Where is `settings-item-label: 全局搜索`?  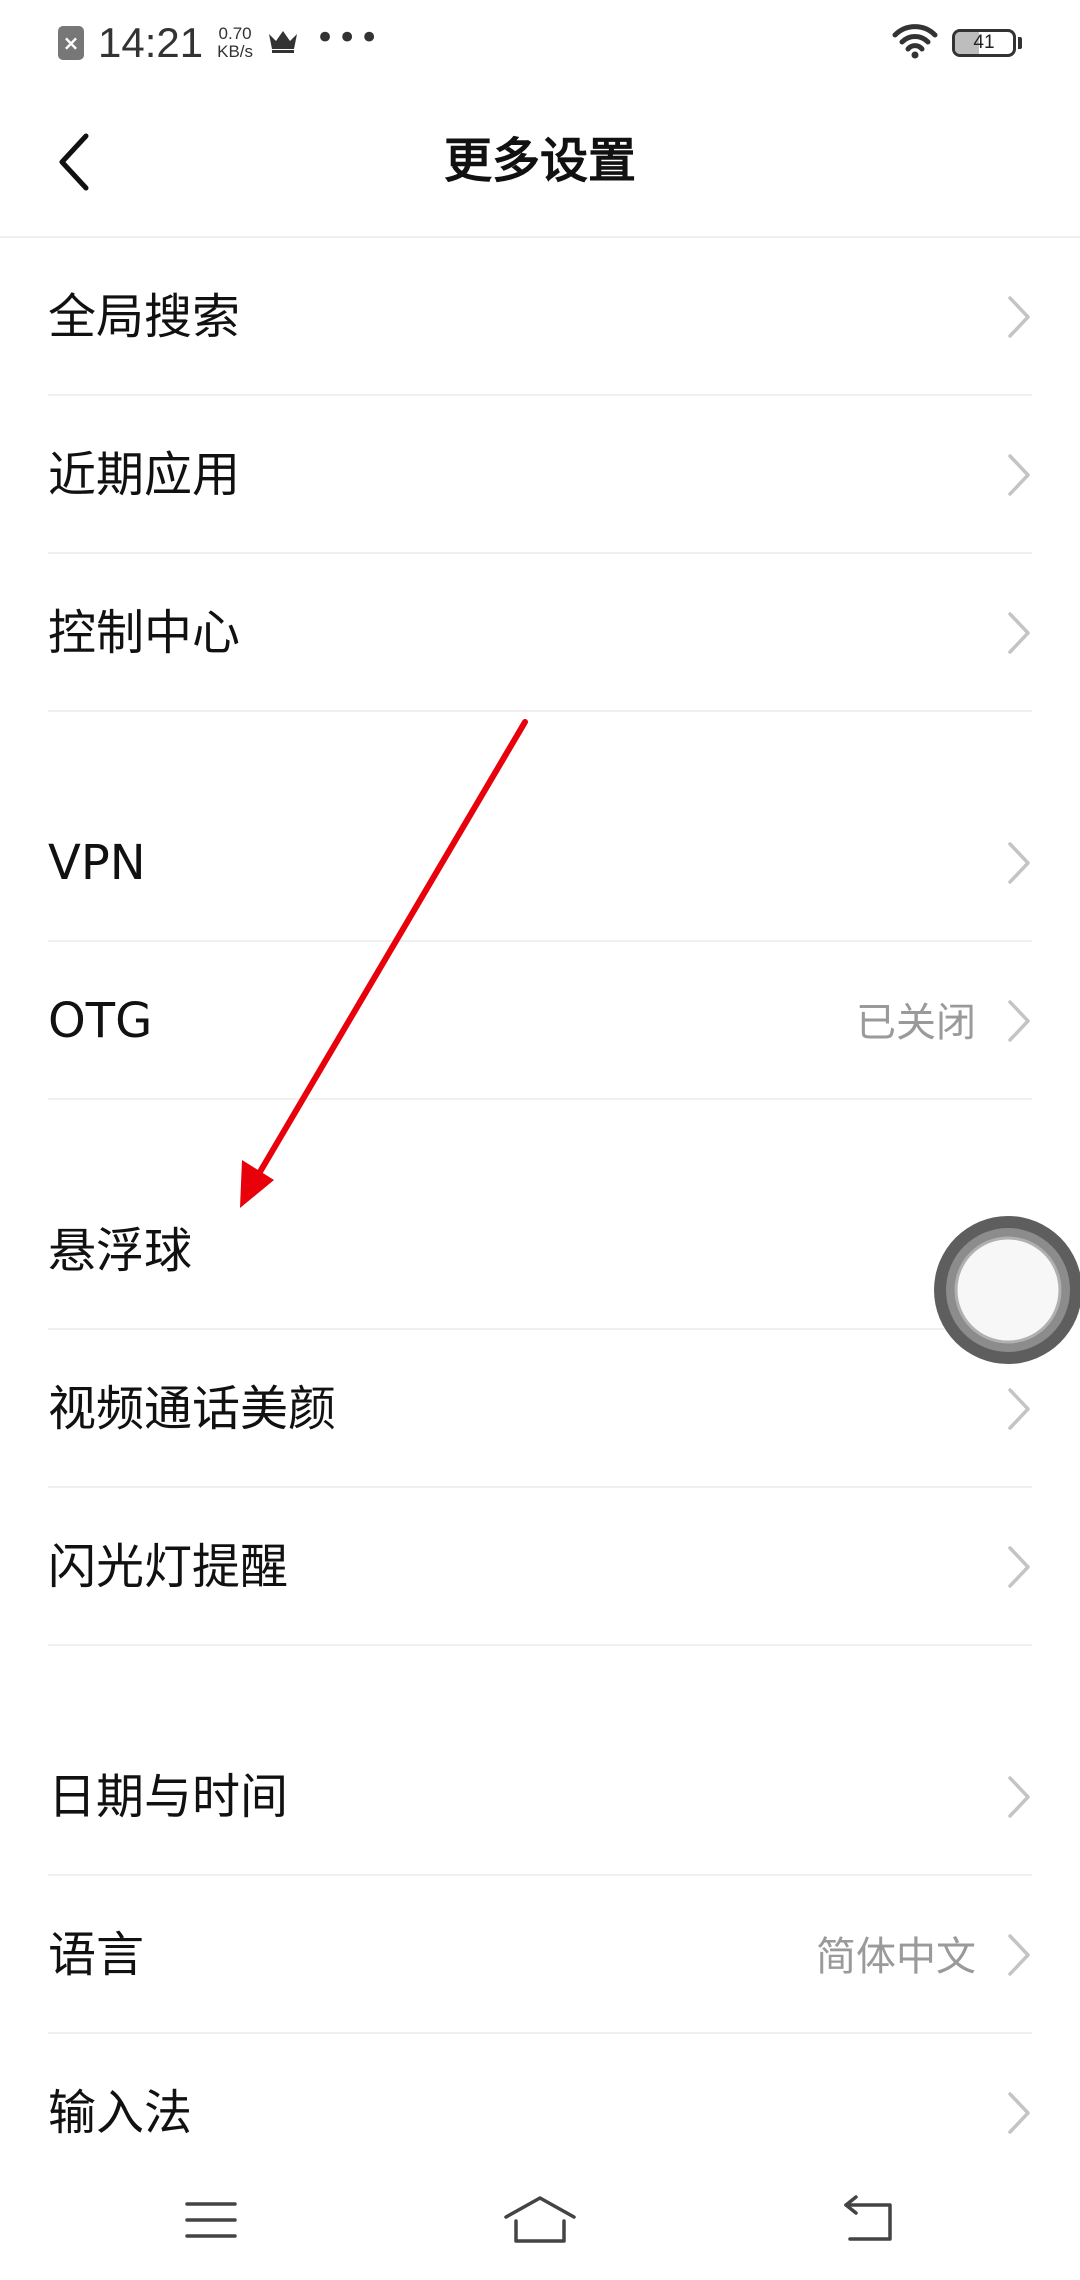 settings-item-label: 全局搜索 is located at coordinates (144, 317).